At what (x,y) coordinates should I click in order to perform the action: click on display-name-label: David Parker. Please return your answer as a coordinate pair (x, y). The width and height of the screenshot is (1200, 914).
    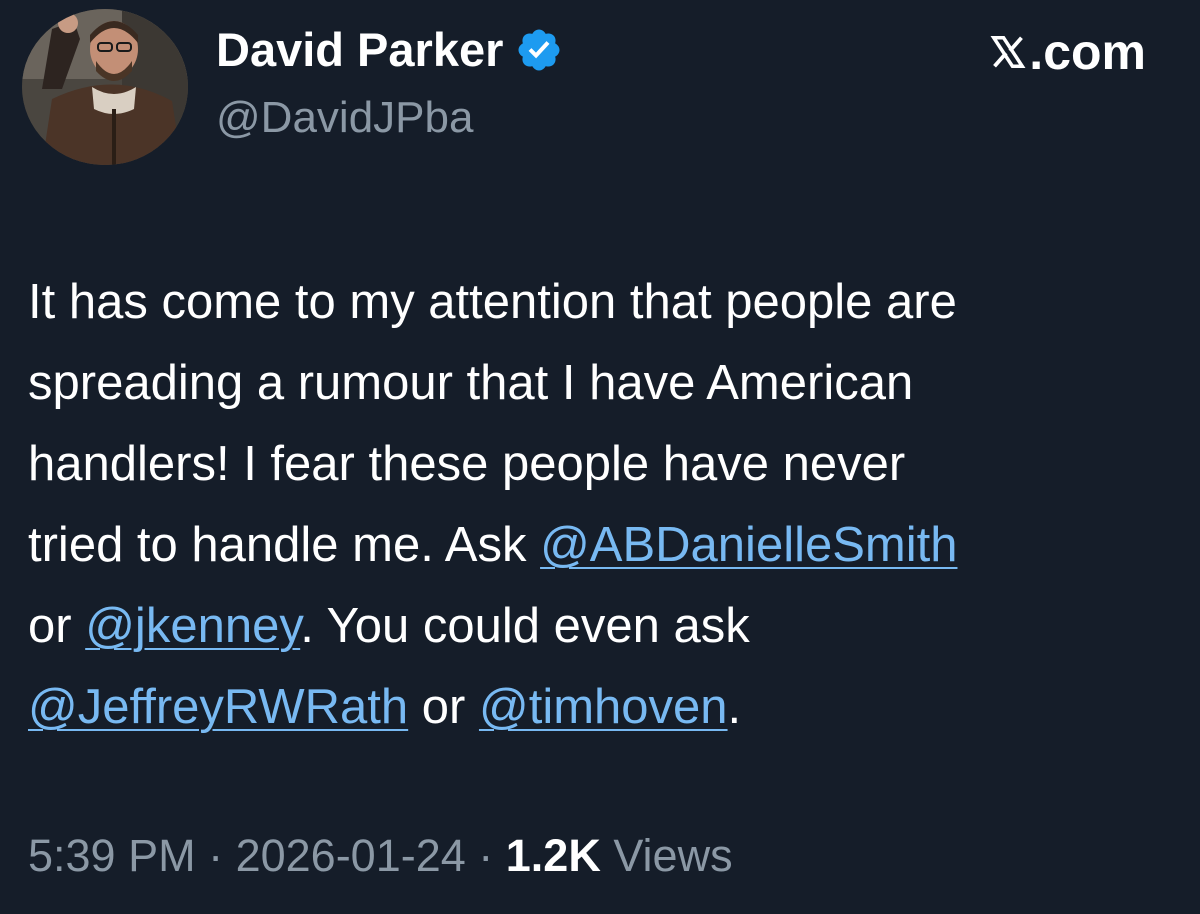
    Looking at the image, I should click on (359, 50).